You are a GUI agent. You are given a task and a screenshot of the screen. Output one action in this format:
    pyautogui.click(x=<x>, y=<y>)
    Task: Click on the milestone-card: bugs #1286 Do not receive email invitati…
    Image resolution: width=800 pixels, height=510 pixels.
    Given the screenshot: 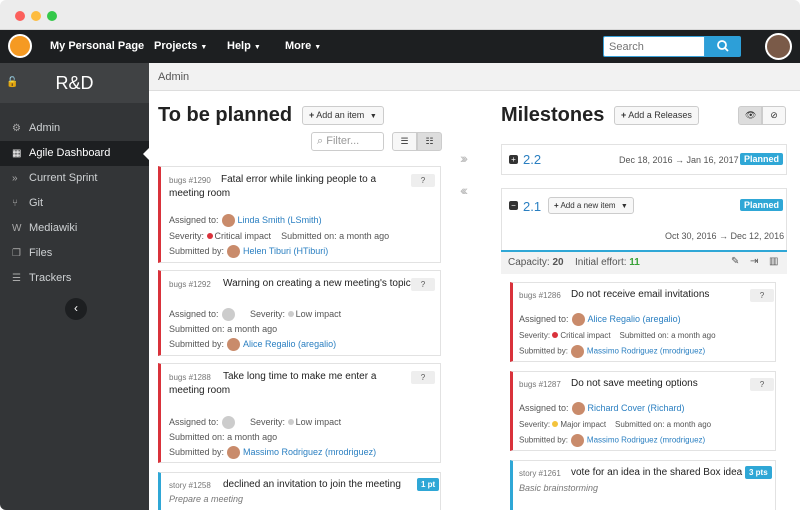 What is the action you would take?
    pyautogui.click(x=643, y=322)
    